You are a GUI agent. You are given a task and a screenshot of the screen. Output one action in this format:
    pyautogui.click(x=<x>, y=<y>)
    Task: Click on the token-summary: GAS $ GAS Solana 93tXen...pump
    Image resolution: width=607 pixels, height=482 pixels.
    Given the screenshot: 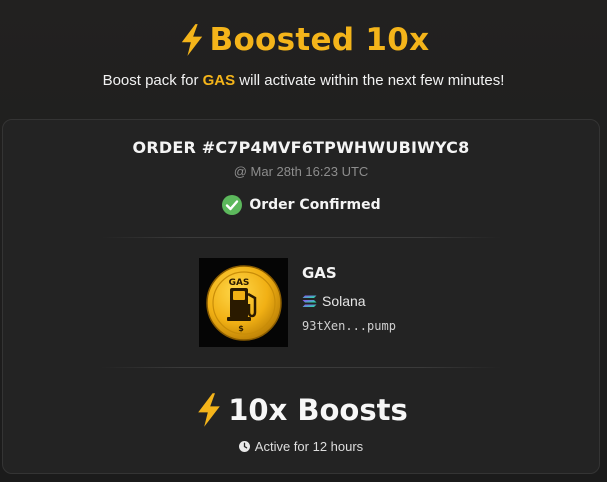 What is the action you would take?
    pyautogui.click(x=297, y=302)
    